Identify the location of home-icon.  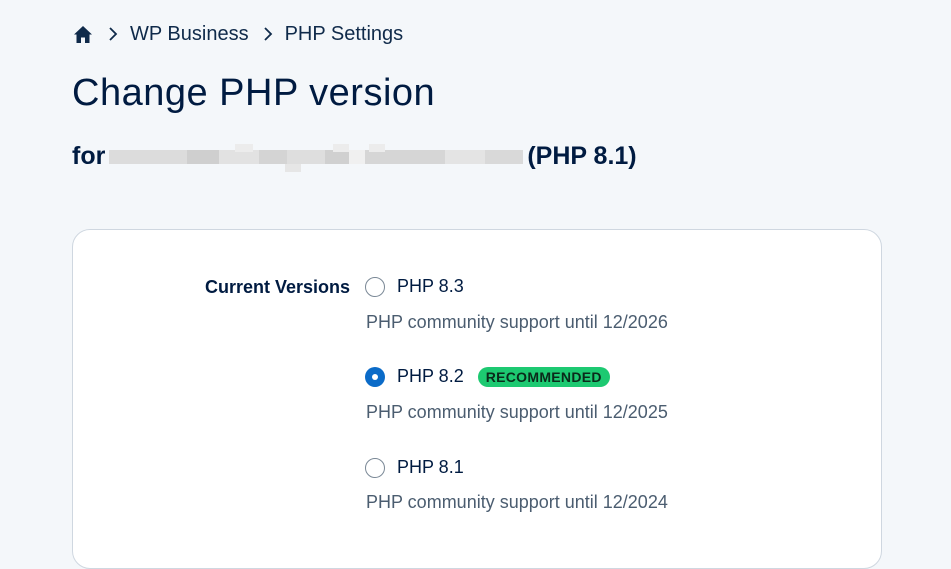
(83, 34).